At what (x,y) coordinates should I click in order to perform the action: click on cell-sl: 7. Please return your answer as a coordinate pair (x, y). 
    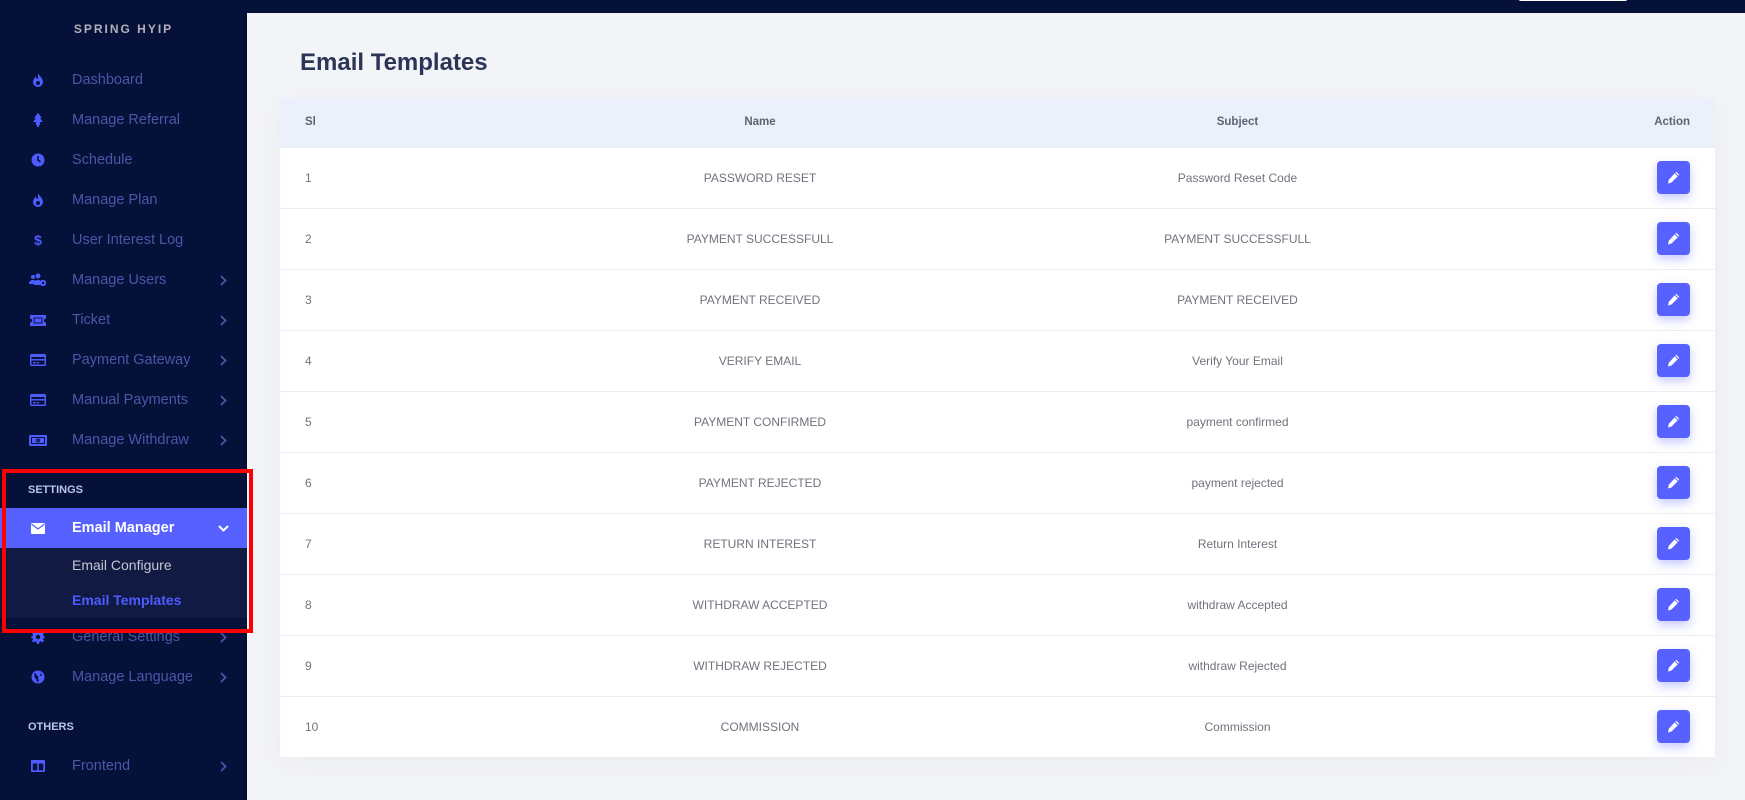
    Looking at the image, I should click on (308, 543).